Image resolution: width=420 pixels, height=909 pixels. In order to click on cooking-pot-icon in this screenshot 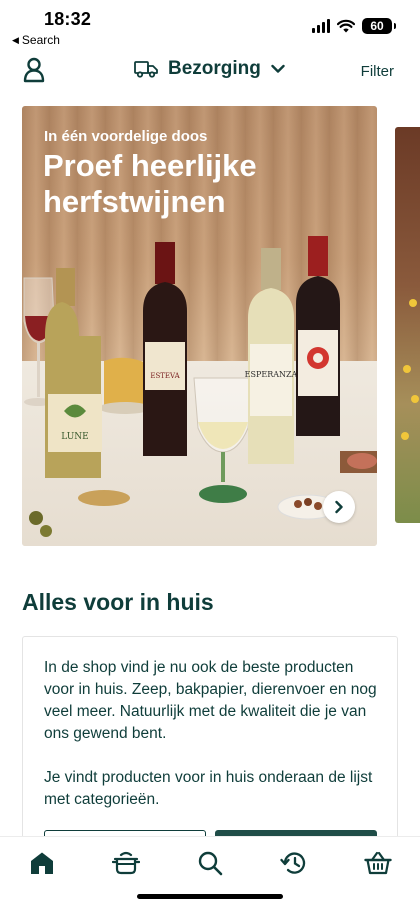, I will do `click(126, 863)`.